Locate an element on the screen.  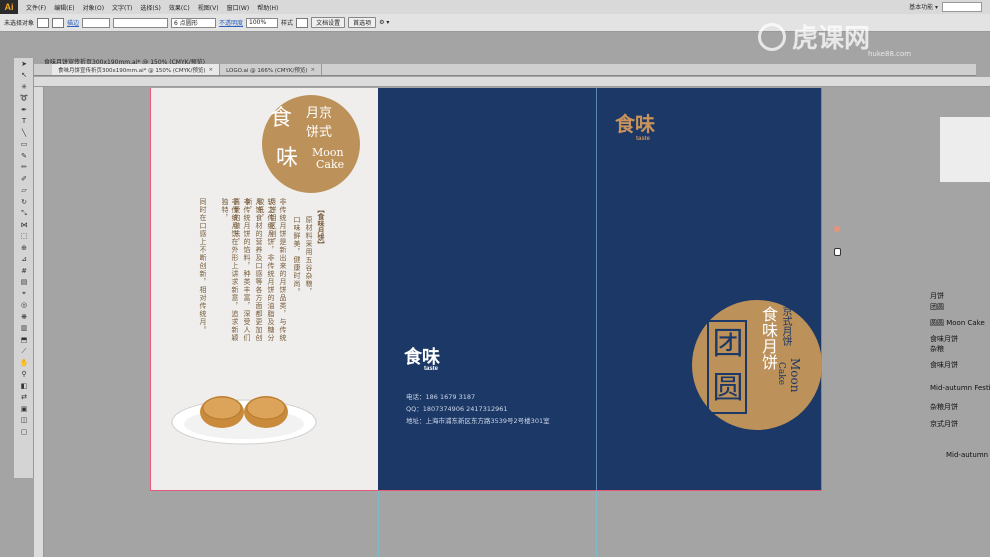
menu-select: 选择(S) is located at coordinates (150, 7).